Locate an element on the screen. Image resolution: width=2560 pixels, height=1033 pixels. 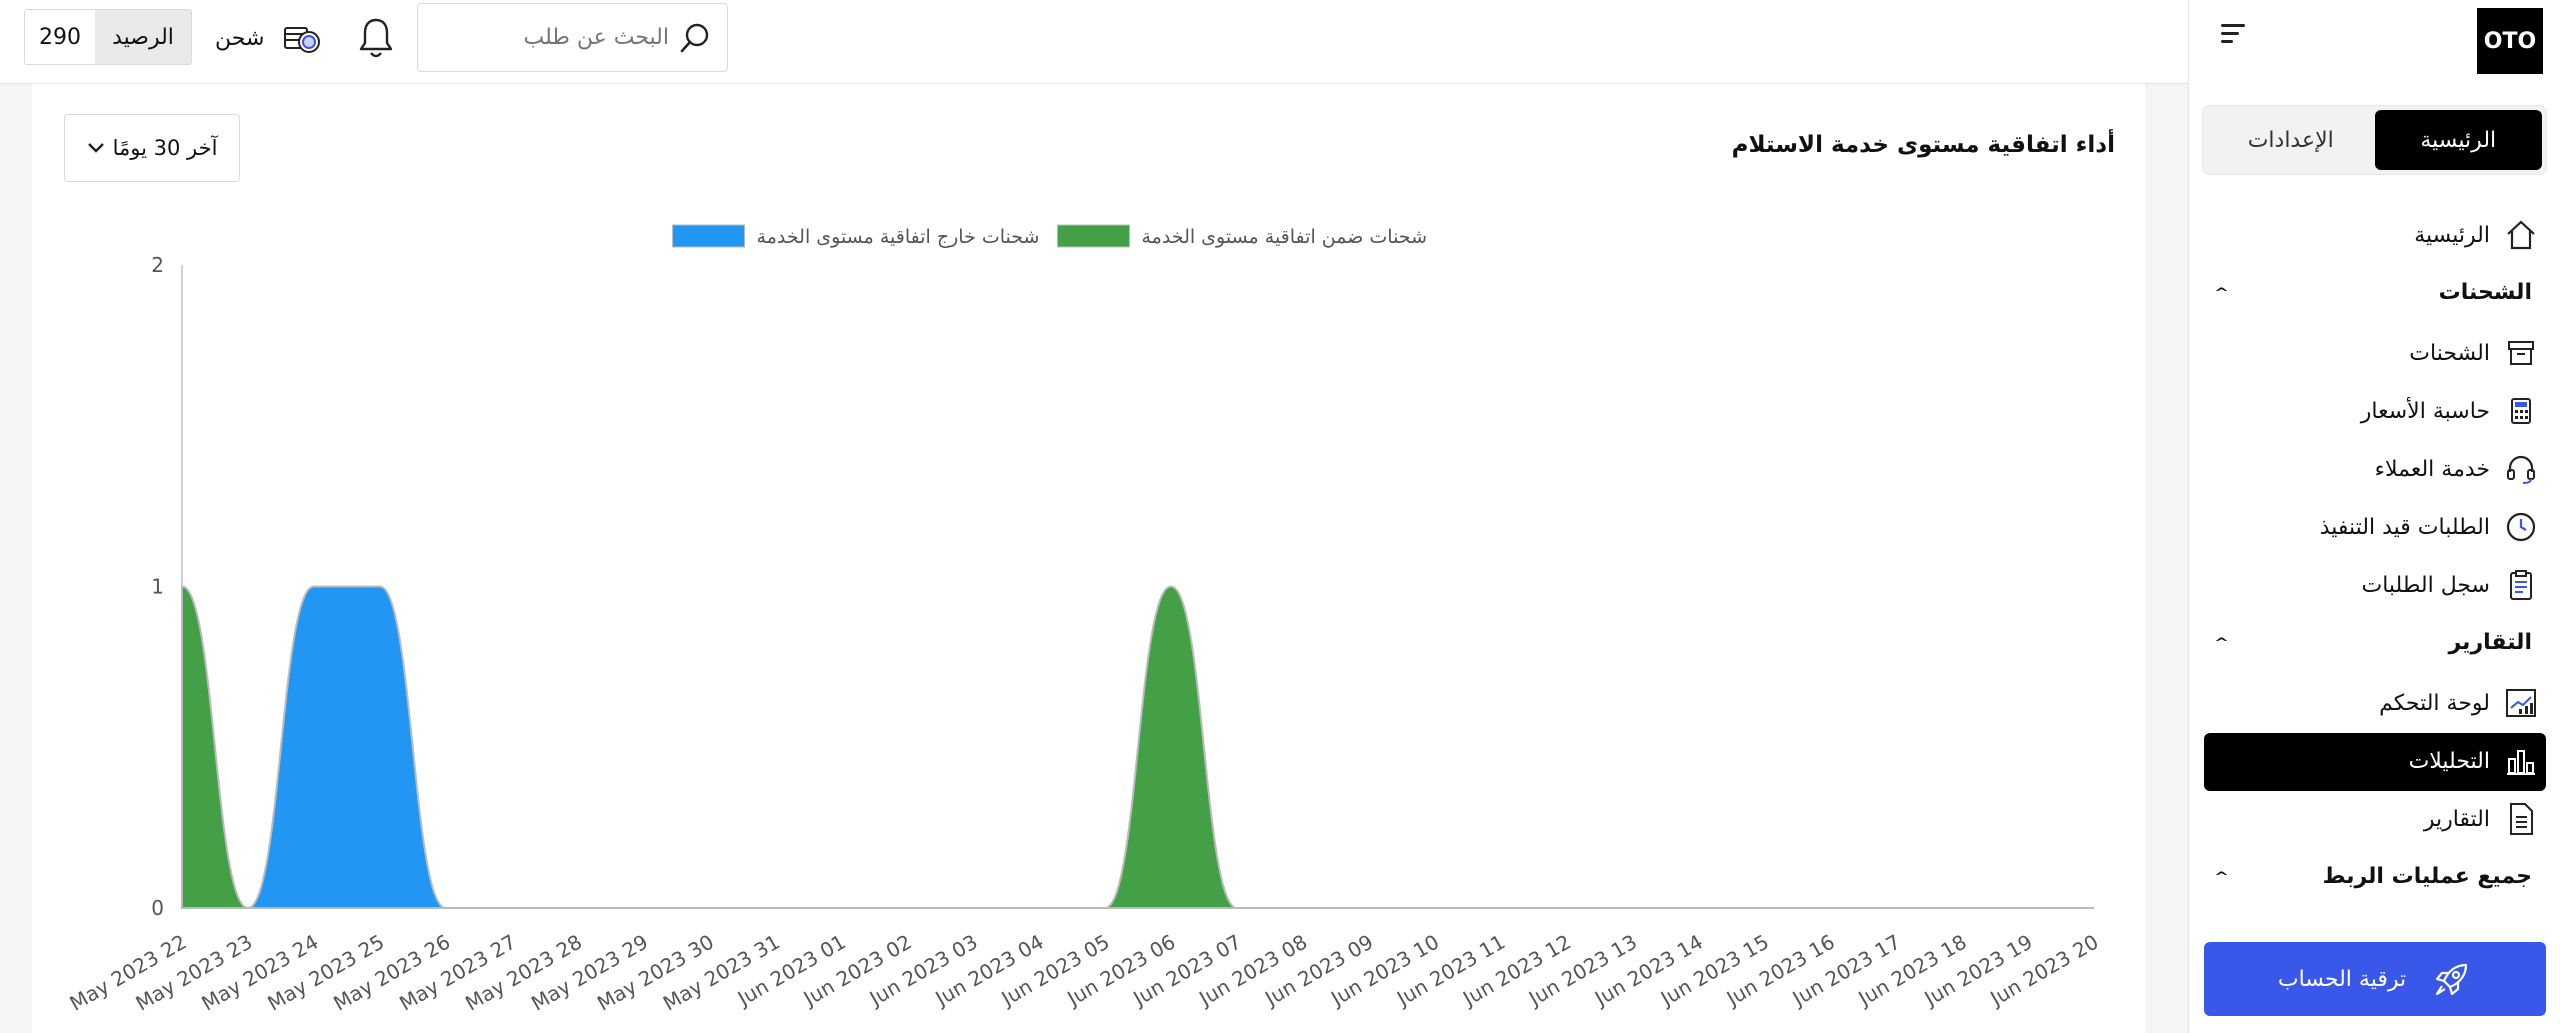
wallet-coins-icon is located at coordinates (302, 40).